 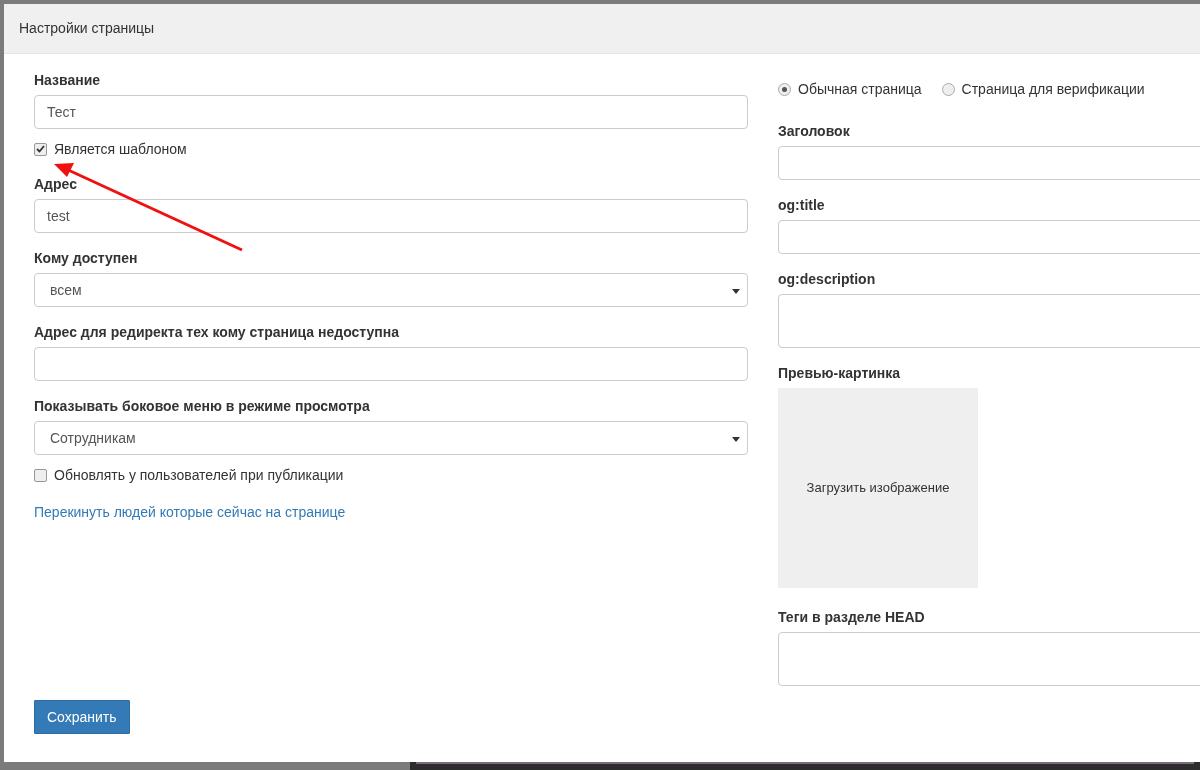 I want to click on field-label: Кому доступен, so click(x=86, y=258).